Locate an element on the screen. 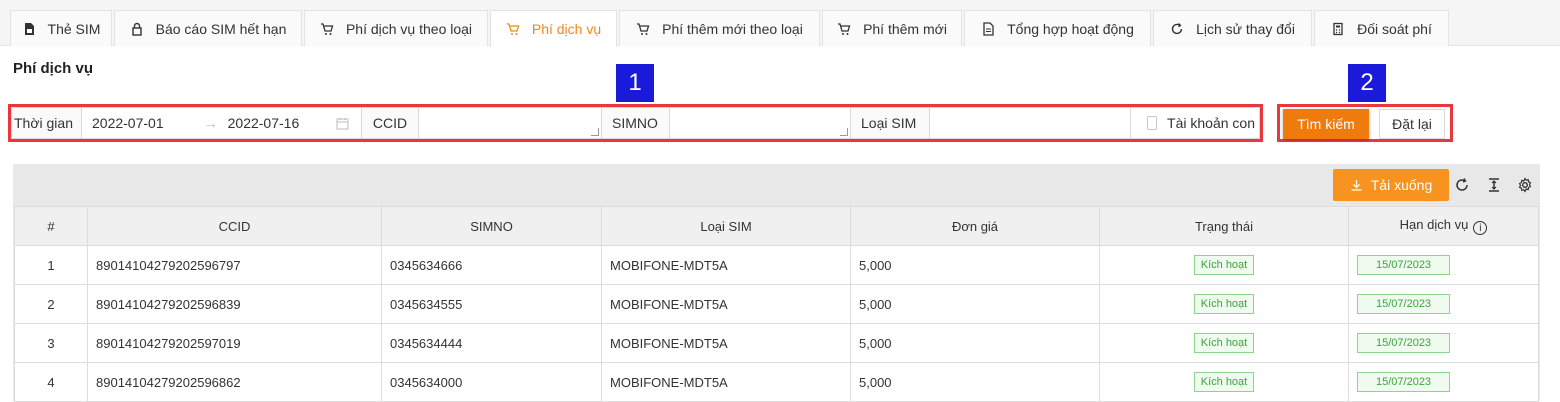  page-title: Phí dịch vụ is located at coordinates (53, 68).